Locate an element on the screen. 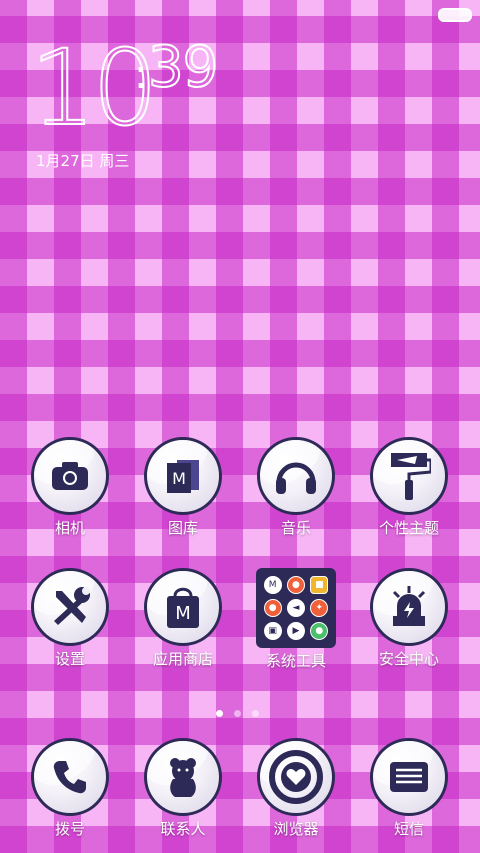  gallery-icon: M is located at coordinates (183, 476).